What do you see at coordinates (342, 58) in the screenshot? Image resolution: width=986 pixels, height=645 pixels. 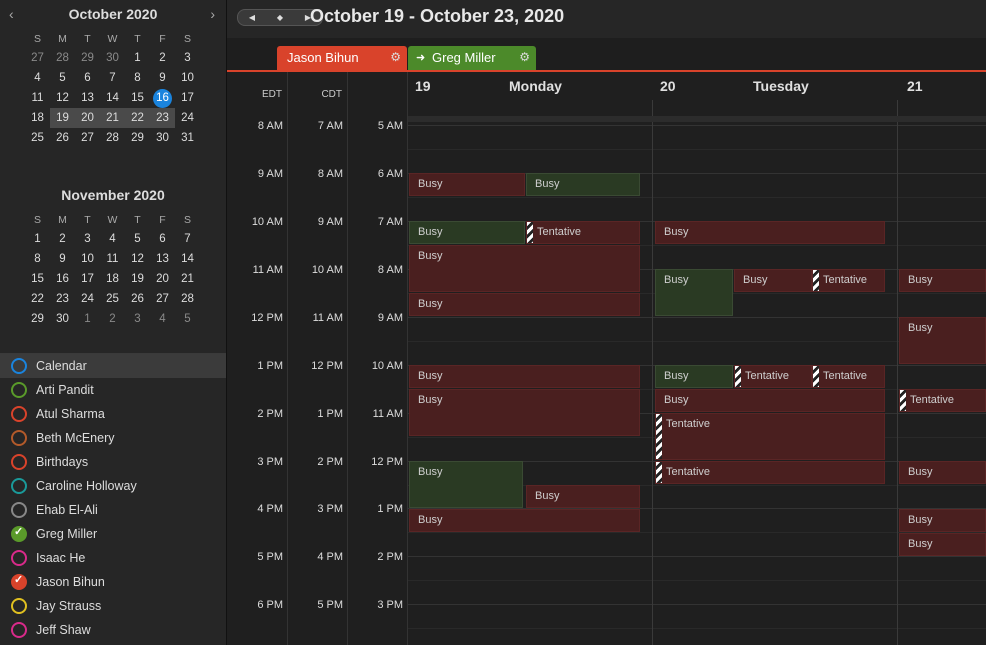 I see `tab-jason-bihun: Jason Bihun ⚙` at bounding box center [342, 58].